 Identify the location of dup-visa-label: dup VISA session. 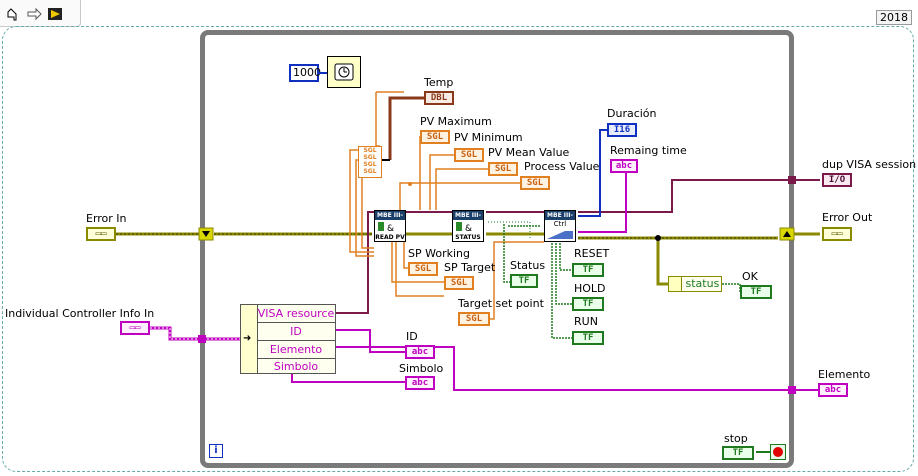
(869, 164).